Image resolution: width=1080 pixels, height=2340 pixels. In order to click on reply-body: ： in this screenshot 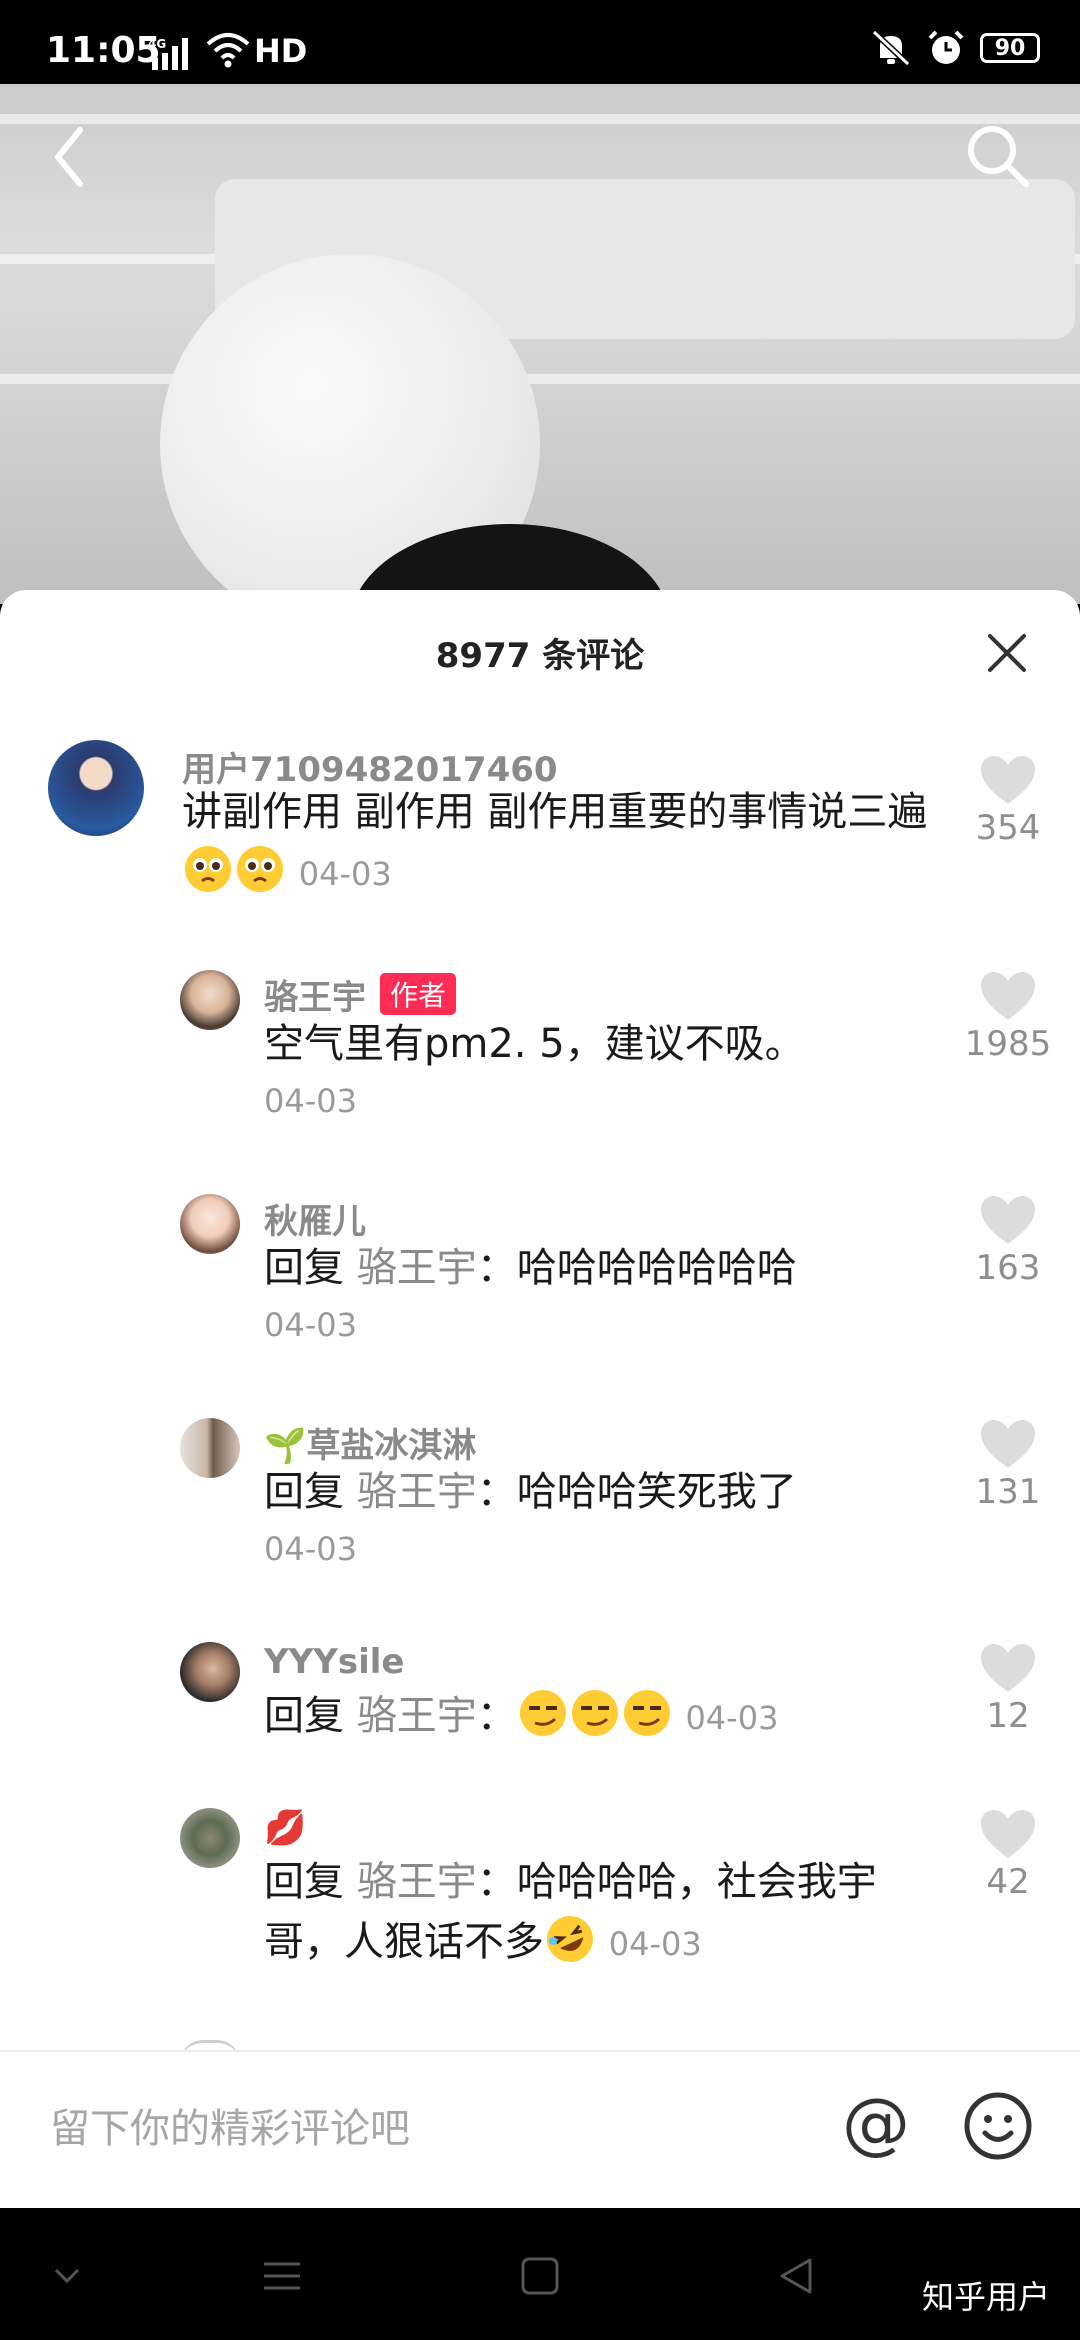, I will do `click(496, 1716)`.